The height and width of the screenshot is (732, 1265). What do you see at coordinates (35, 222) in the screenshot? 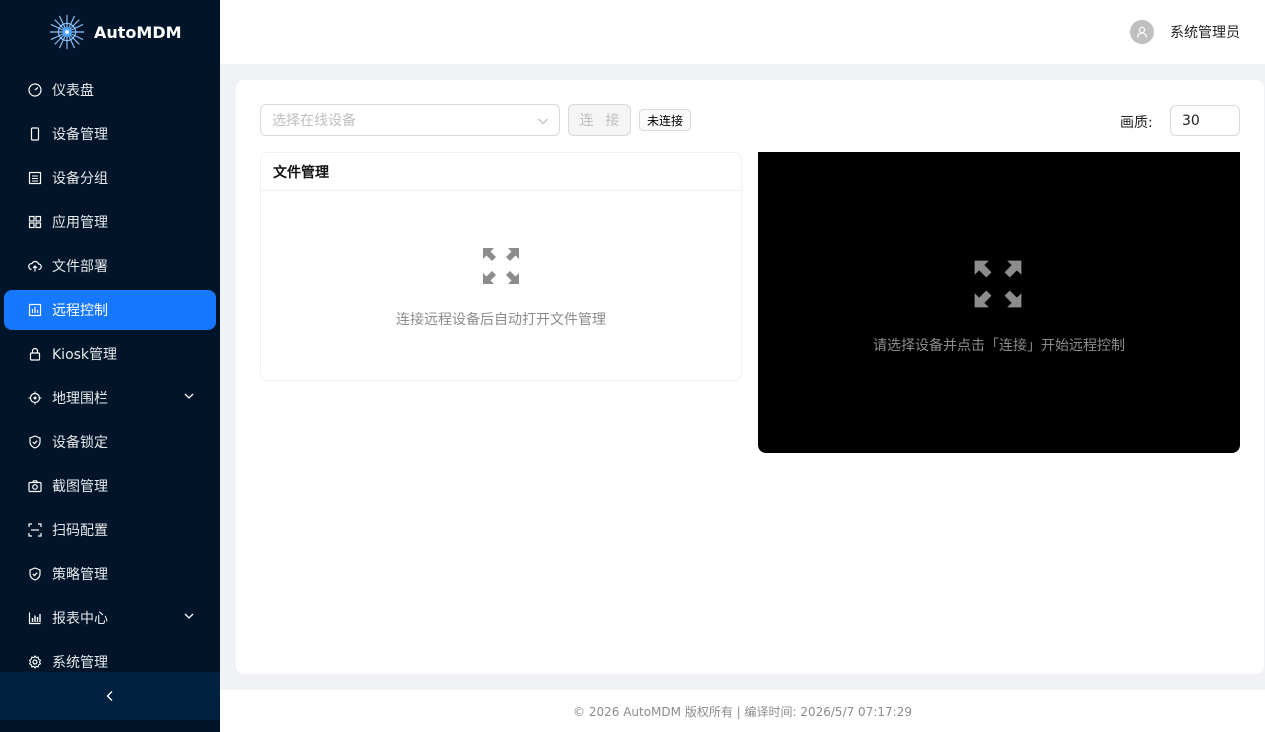
I see `apps-icon` at bounding box center [35, 222].